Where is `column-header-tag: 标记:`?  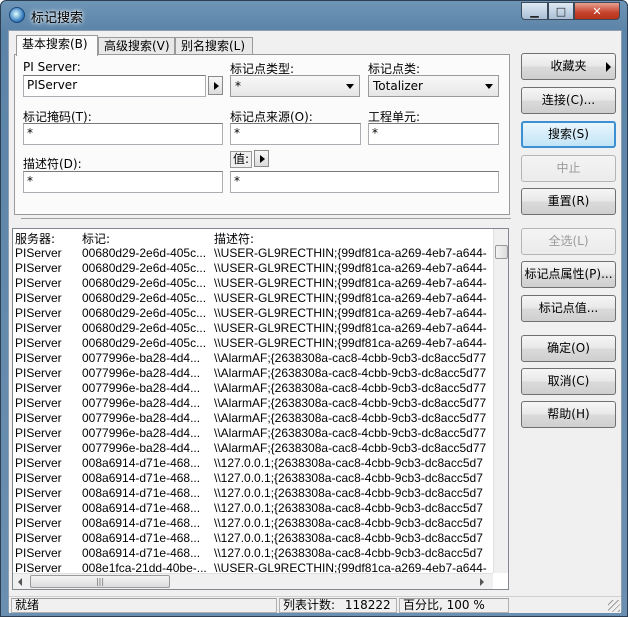
column-header-tag: 标记: is located at coordinates (96, 238).